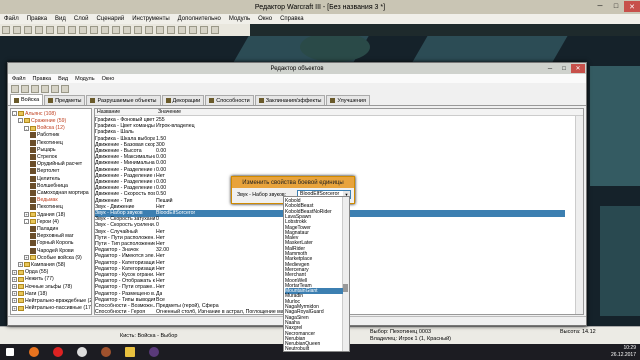 The width and height of the screenshot is (640, 360). Describe the element at coordinates (85, 79) in the screenshot. I see `oe-menu-module: Модуль` at that location.